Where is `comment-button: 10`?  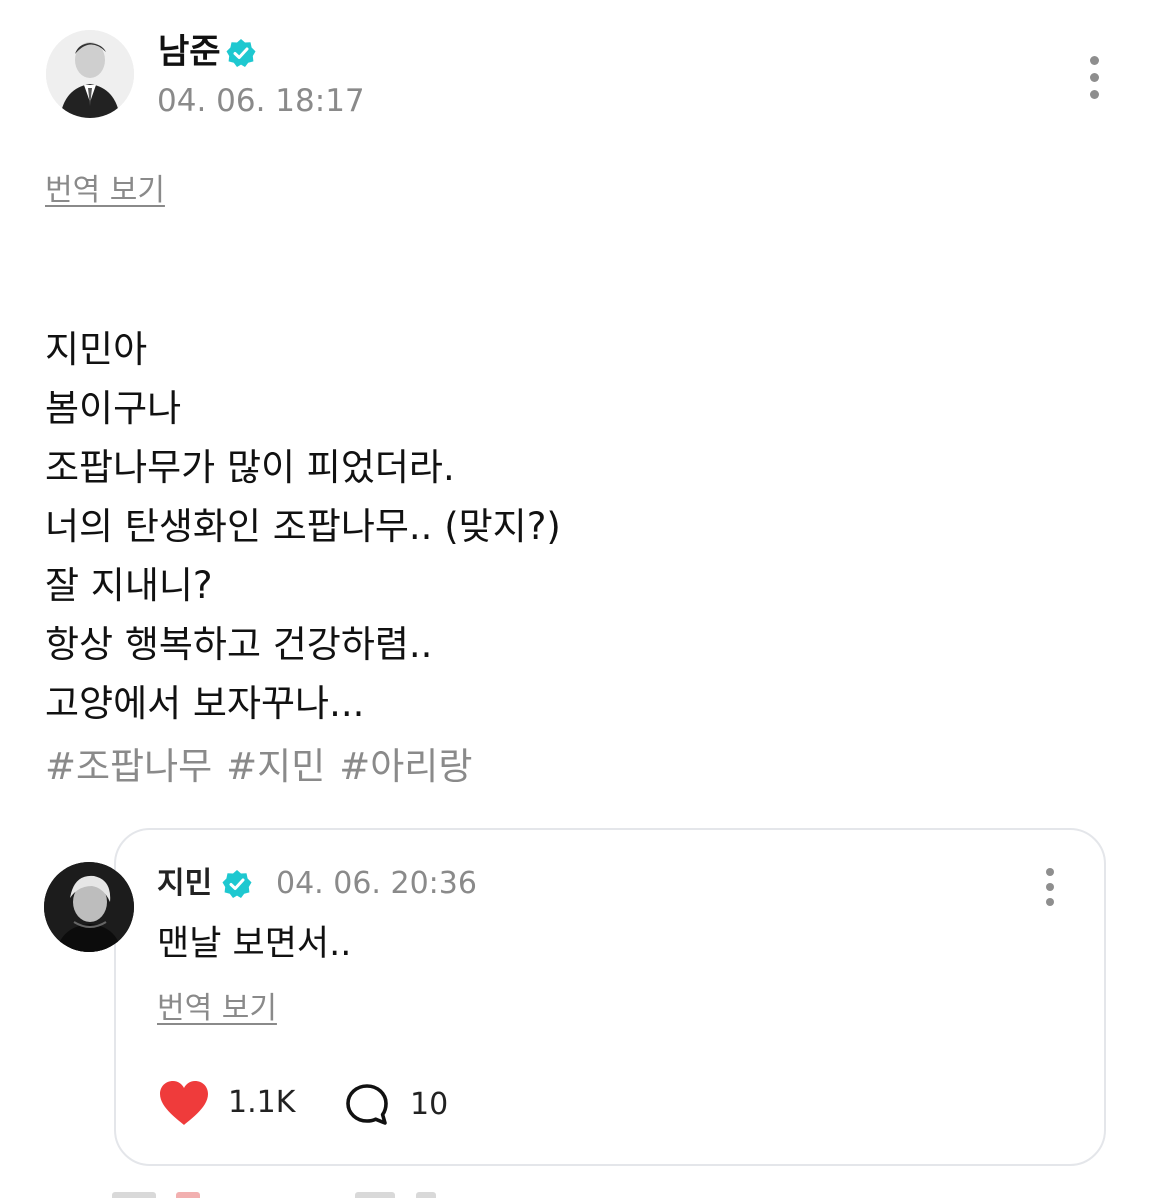
comment-button: 10 is located at coordinates (396, 1105).